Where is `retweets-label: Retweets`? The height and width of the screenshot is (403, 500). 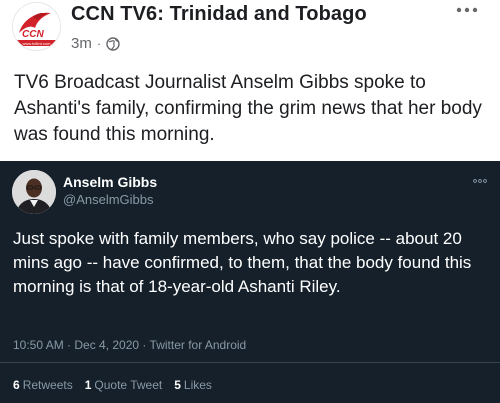 retweets-label: Retweets is located at coordinates (47, 385).